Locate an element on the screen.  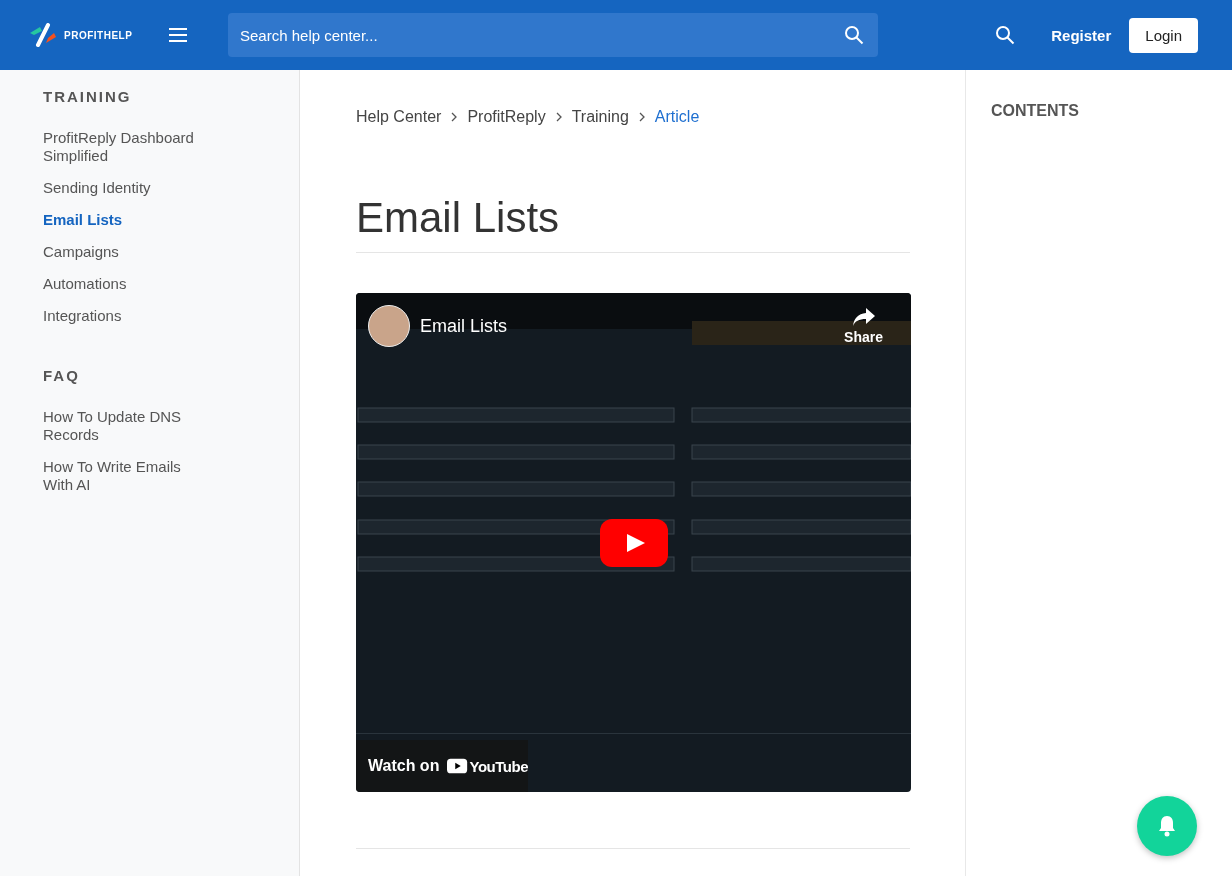
sidebar-item: Sending Identity is located at coordinates (128, 188).